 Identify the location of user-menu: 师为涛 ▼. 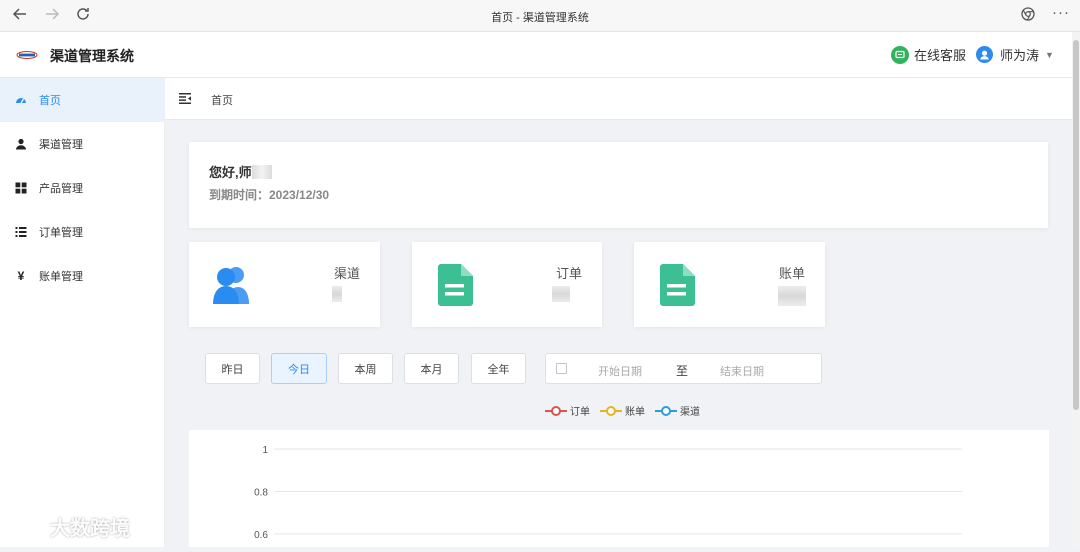
(1015, 54).